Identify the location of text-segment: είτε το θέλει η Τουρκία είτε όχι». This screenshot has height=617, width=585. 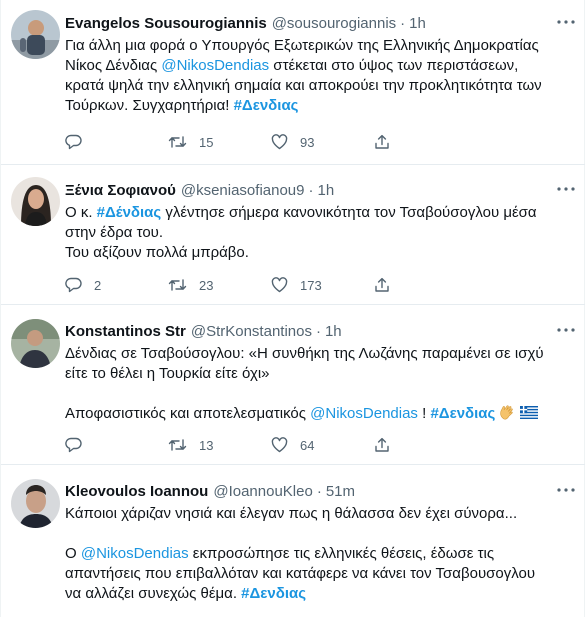
(167, 373).